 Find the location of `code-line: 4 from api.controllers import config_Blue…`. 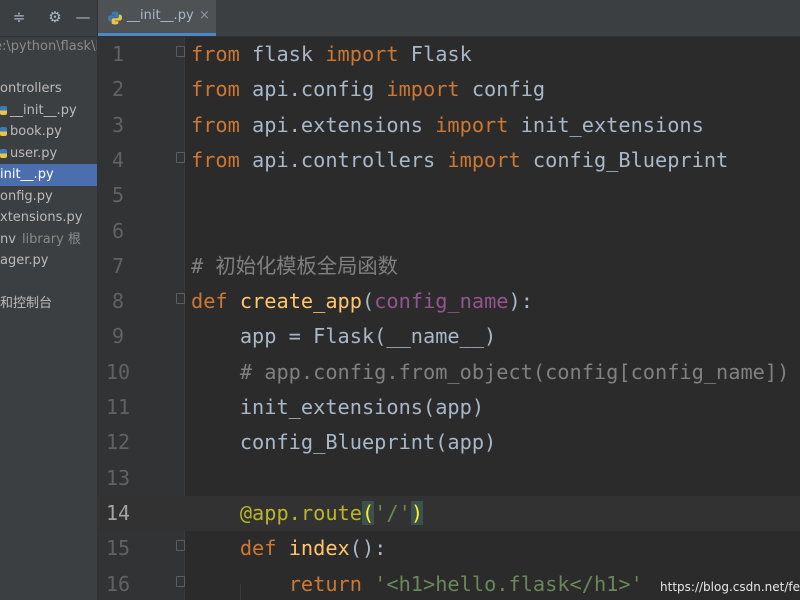

code-line: 4 from api.controllers import config_Blue… is located at coordinates (449, 160).